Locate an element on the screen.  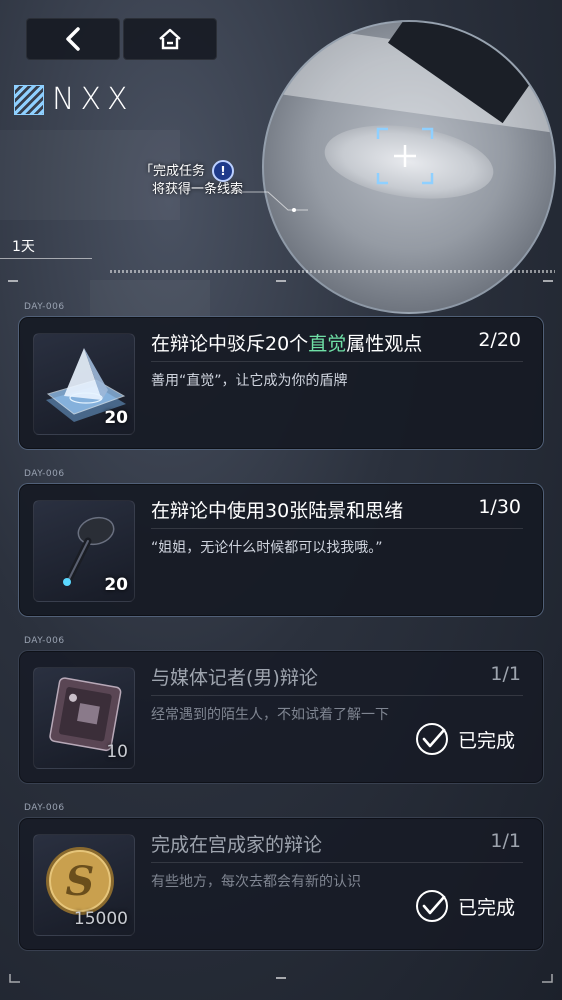
mission-description: “姐姐，无论什么时候都可以找我哦。” is located at coordinates (267, 548).